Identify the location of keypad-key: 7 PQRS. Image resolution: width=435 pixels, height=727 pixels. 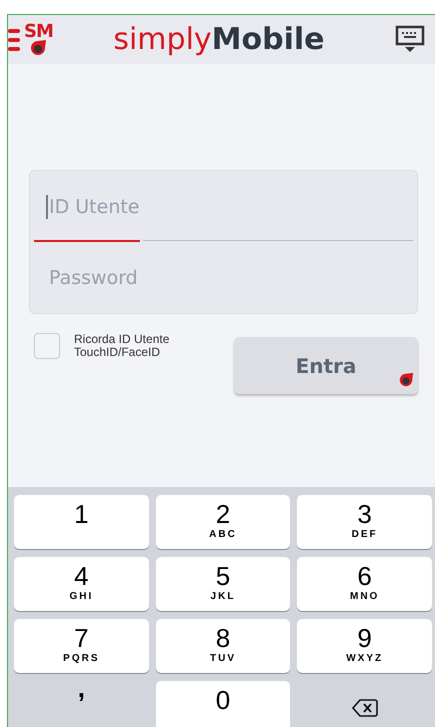
(81, 646).